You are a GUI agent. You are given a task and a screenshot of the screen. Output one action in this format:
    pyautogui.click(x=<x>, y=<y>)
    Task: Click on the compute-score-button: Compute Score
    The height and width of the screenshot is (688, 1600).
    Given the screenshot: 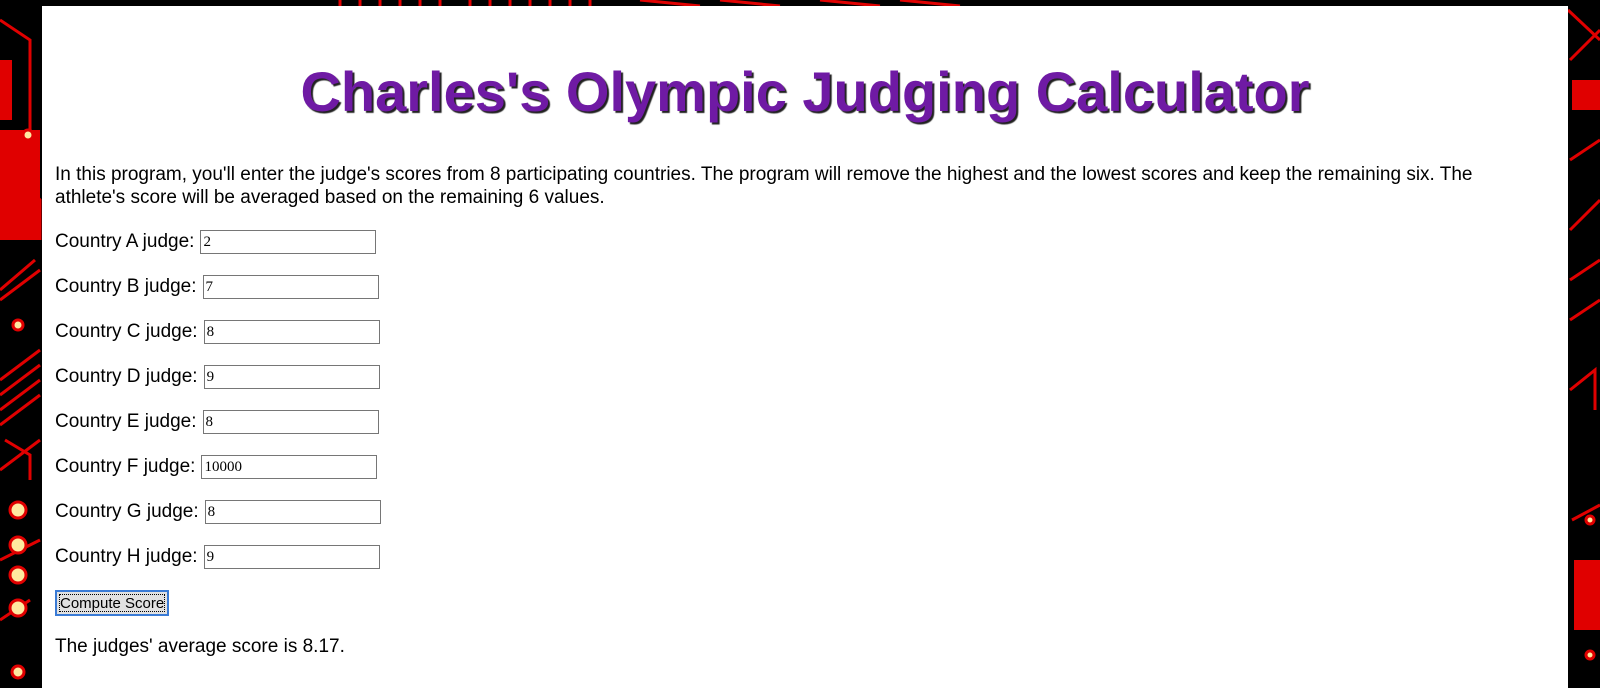 What is the action you would take?
    pyautogui.click(x=112, y=603)
    